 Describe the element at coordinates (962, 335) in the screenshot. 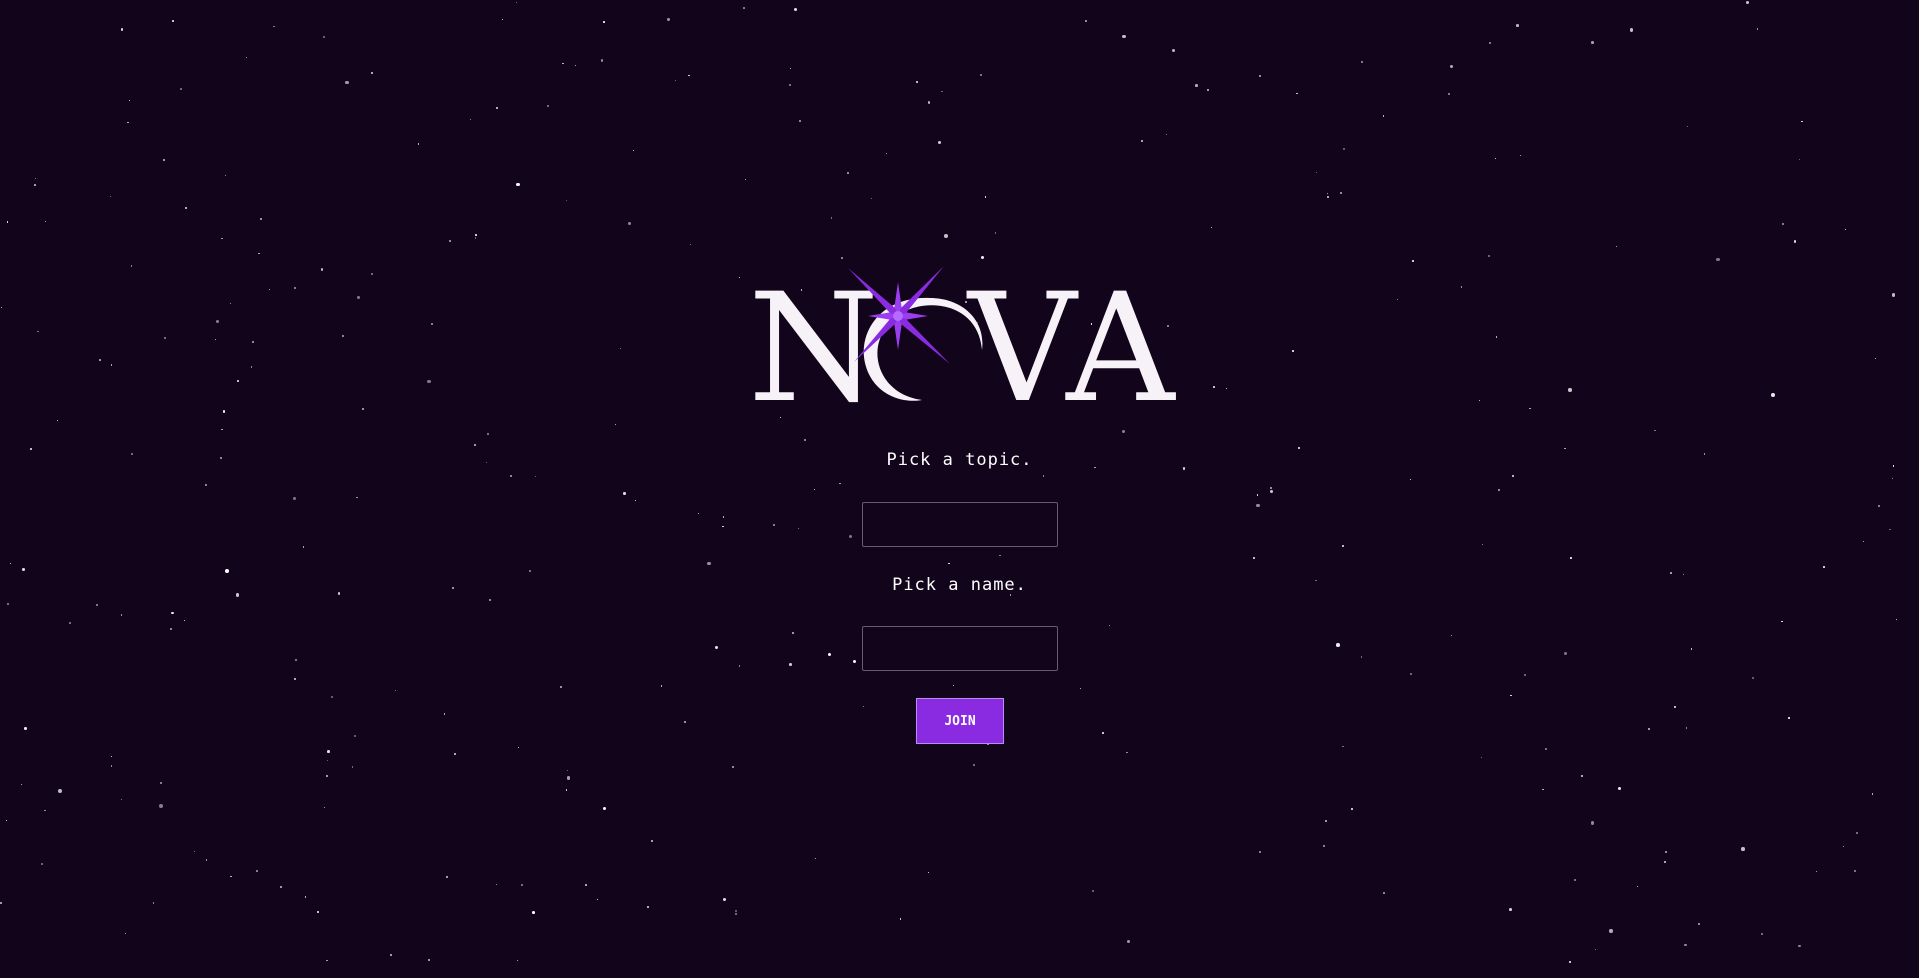

I see `nova-logo-graphic: N VA` at that location.